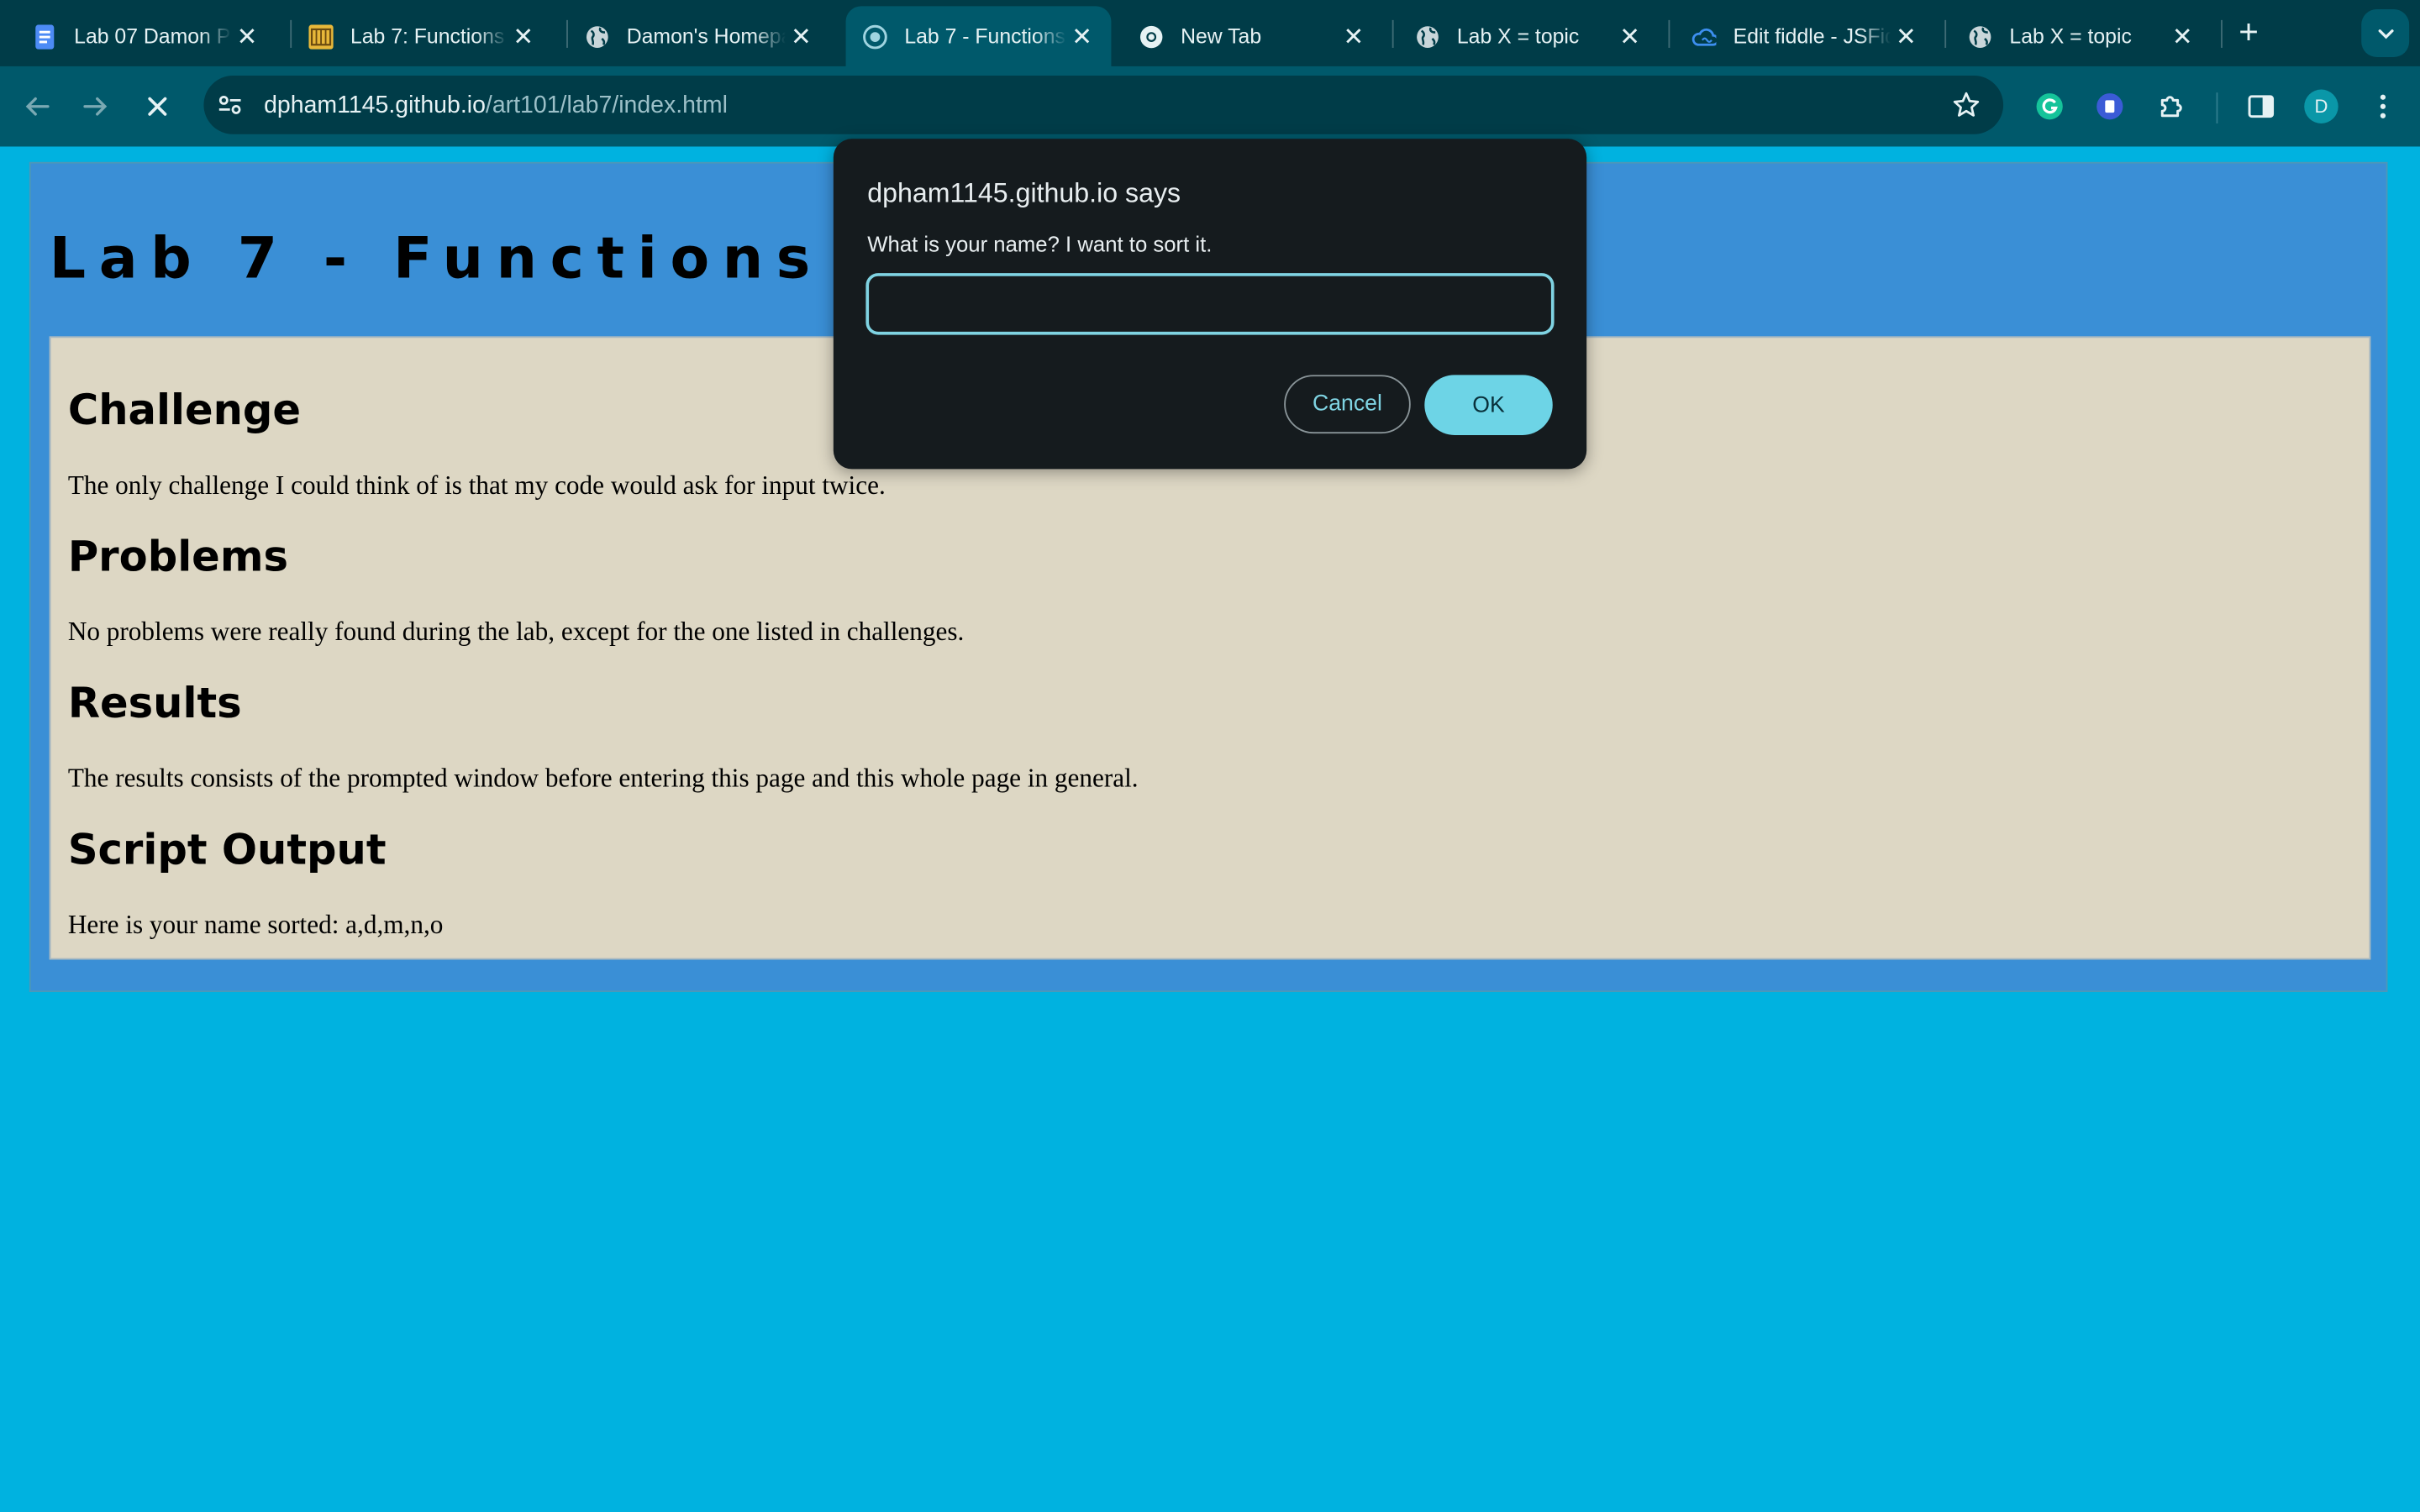 Image resolution: width=2420 pixels, height=1512 pixels. I want to click on tab-separator, so click(2222, 33).